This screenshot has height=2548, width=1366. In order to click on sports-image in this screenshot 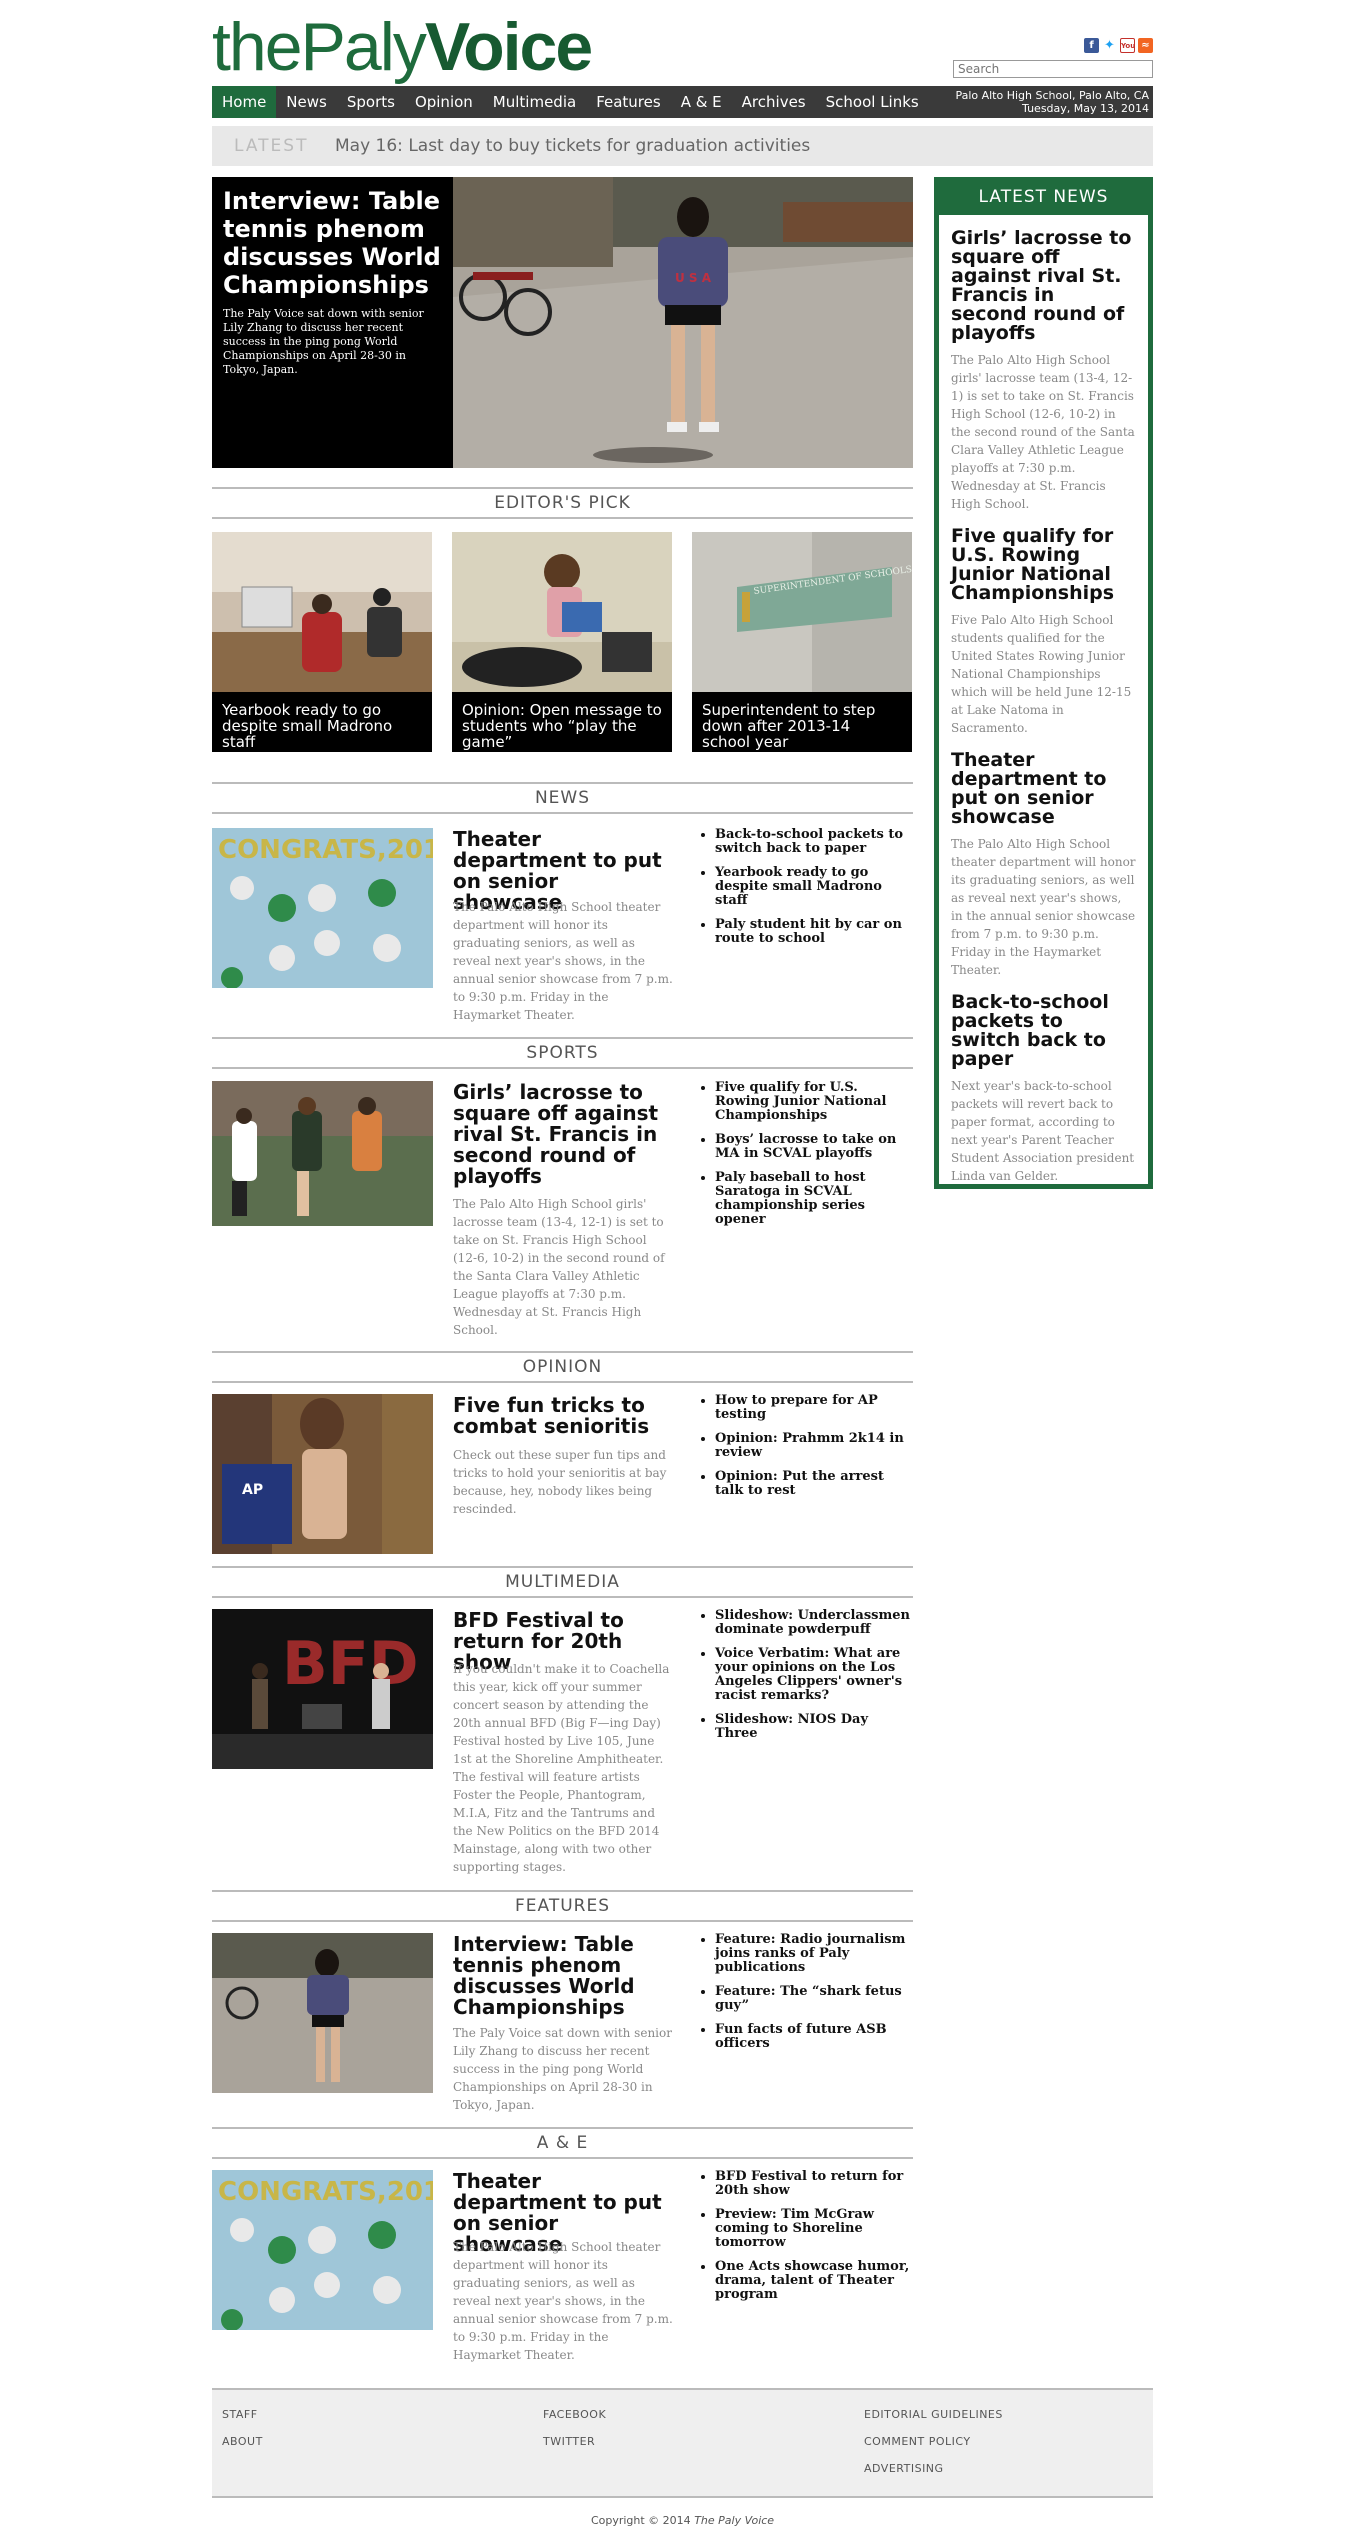, I will do `click(322, 1153)`.